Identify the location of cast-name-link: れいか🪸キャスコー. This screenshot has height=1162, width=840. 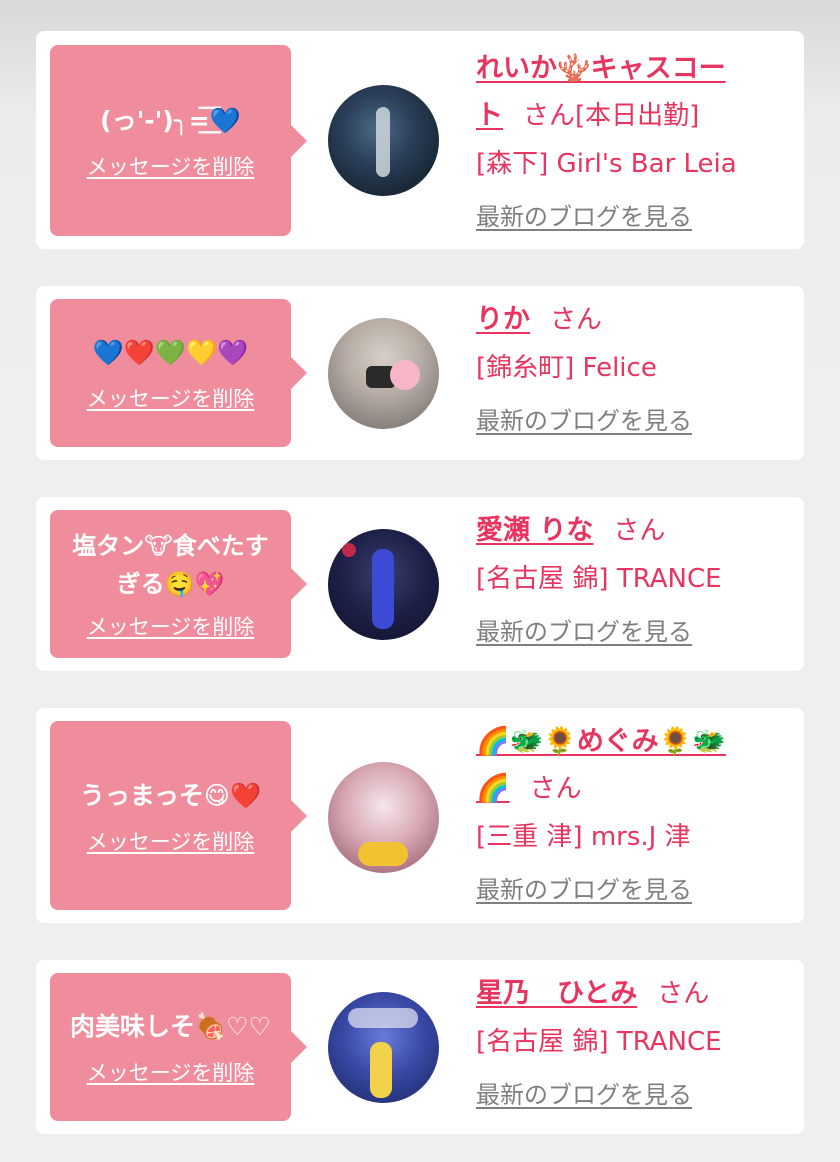
(601, 68).